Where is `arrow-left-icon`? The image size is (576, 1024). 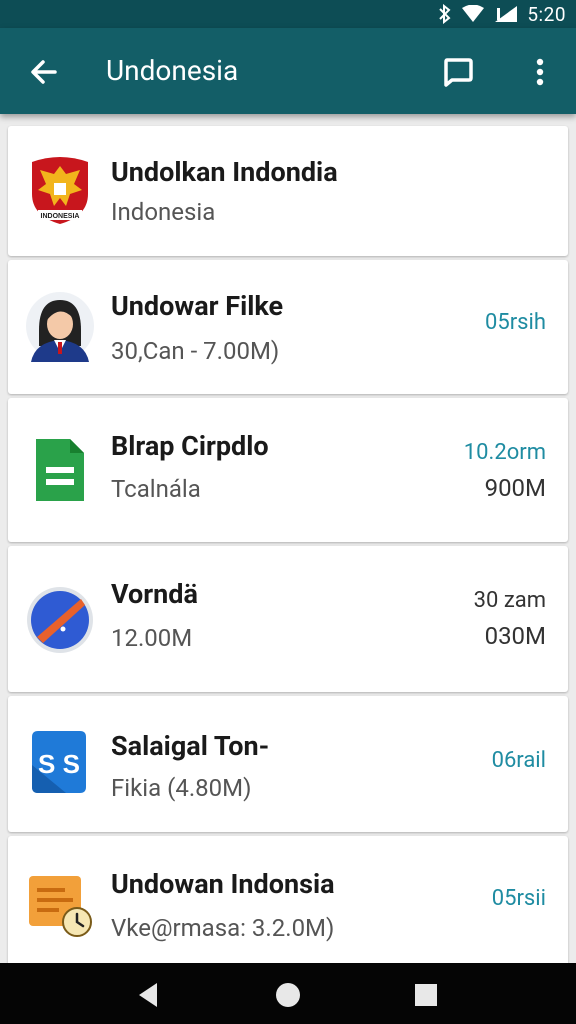
arrow-left-icon is located at coordinates (44, 72).